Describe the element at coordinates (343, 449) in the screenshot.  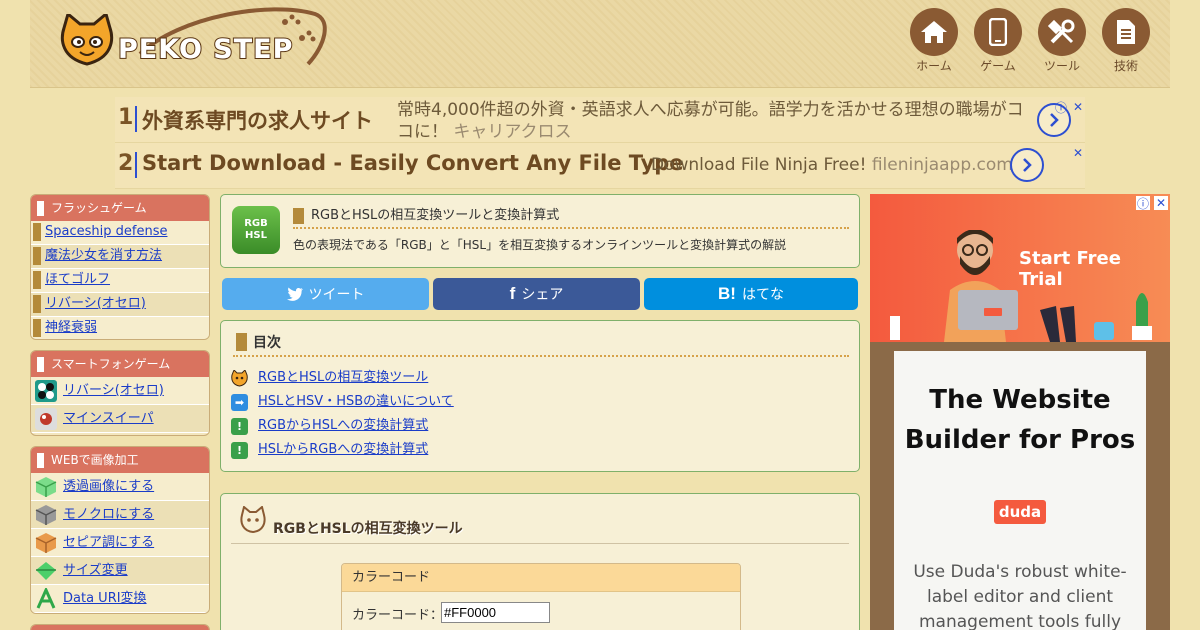
I see `toc-link: HSLからRGBへの変換計算式` at that location.